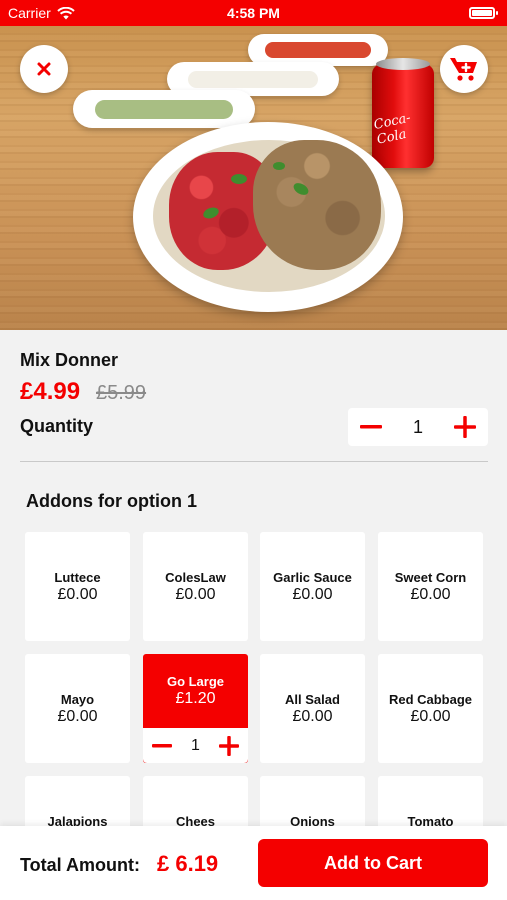 The width and height of the screenshot is (507, 900). I want to click on addon-name: Go Large, so click(195, 681).